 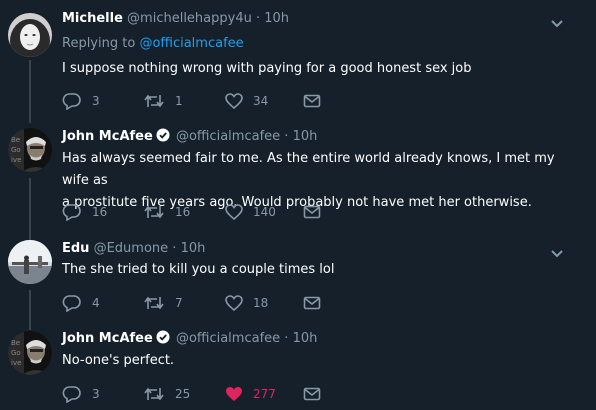 I want to click on user-handle: @michellehappy4u, so click(x=189, y=18).